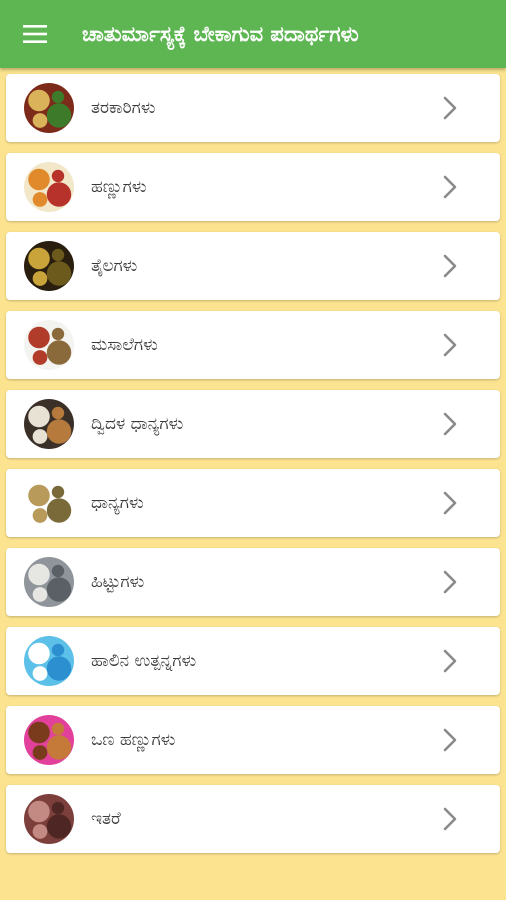  Describe the element at coordinates (253, 345) in the screenshot. I see `category-item-spices: ಮಸಾಲೆಗಳು` at that location.